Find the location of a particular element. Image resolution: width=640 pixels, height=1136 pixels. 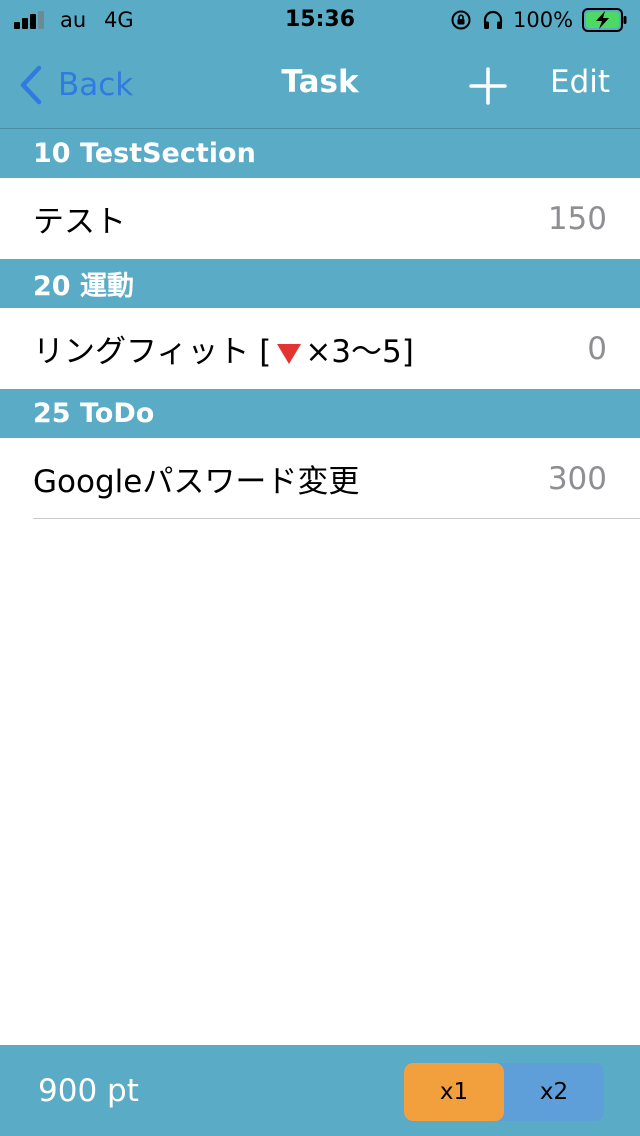

multiplier-x1-segment: x1 is located at coordinates (454, 1092).